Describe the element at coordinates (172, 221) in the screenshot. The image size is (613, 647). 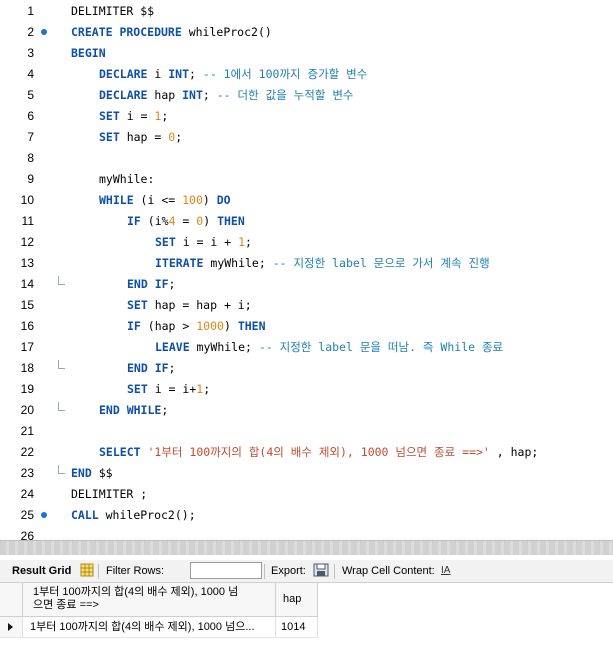
I see `code-token: 4` at that location.